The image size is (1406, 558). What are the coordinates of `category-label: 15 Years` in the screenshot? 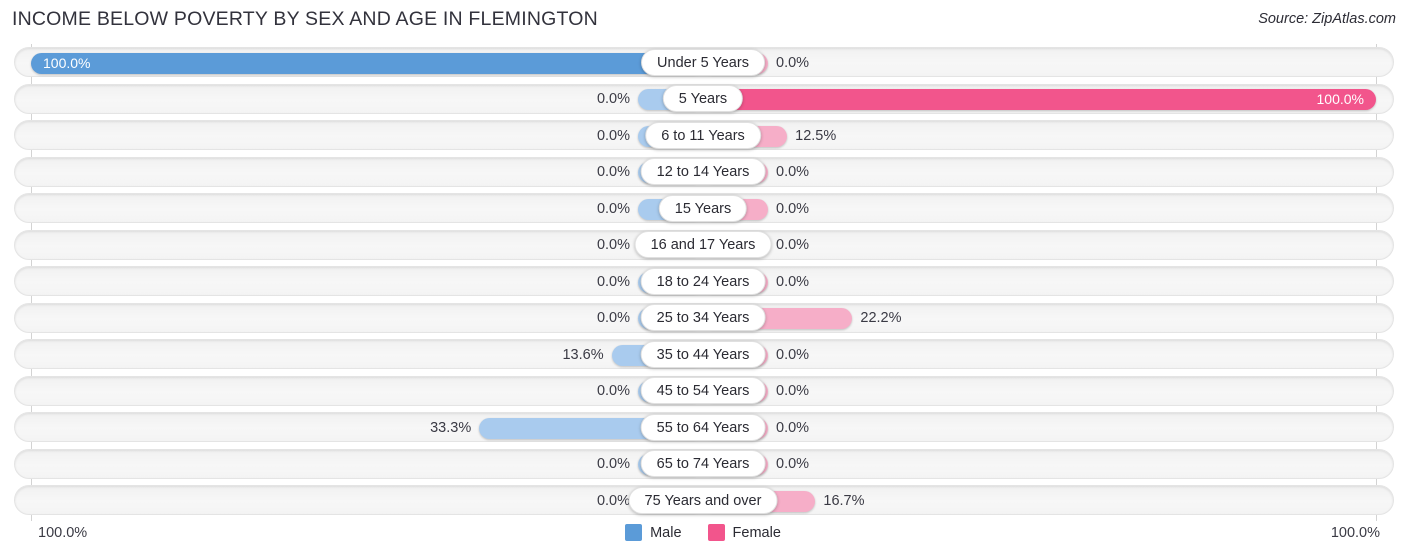 It's located at (703, 208).